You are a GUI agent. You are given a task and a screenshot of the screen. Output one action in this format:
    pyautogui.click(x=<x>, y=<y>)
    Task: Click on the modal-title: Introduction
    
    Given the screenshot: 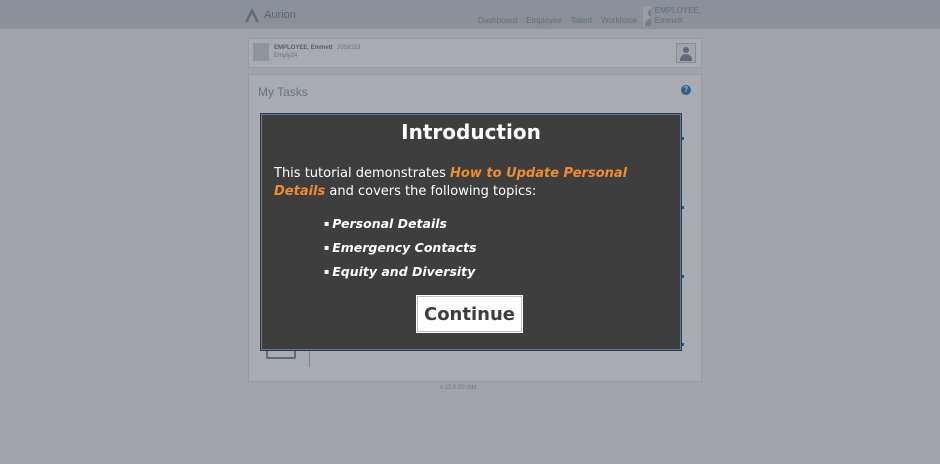 What is the action you would take?
    pyautogui.click(x=471, y=132)
    